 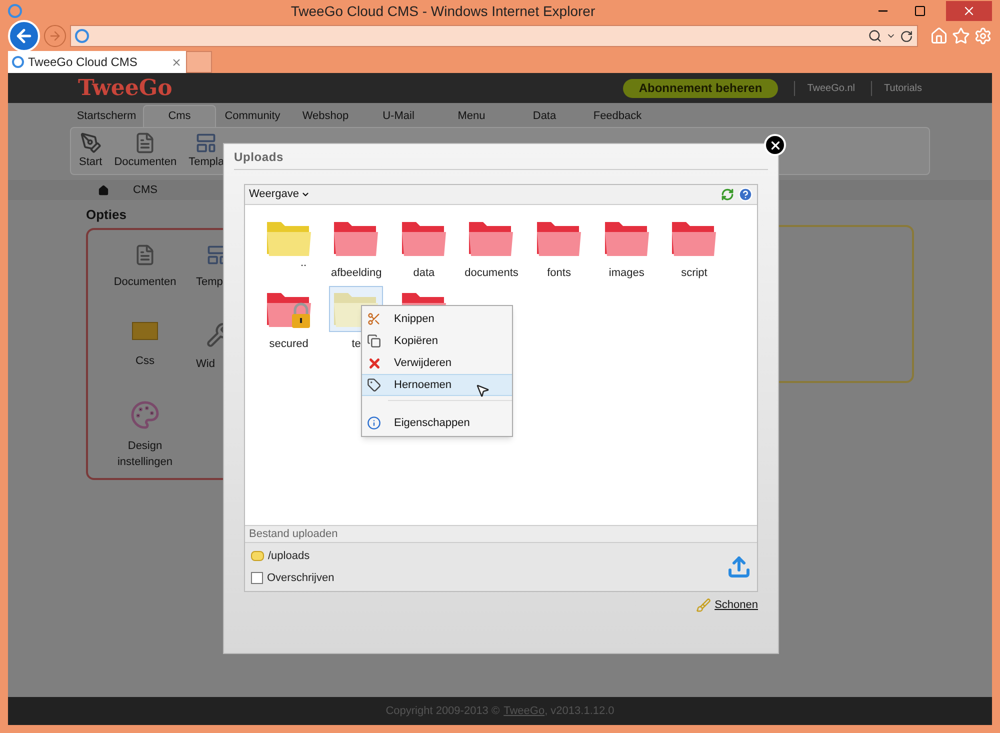 I want to click on logo: TweeGo, so click(x=126, y=88).